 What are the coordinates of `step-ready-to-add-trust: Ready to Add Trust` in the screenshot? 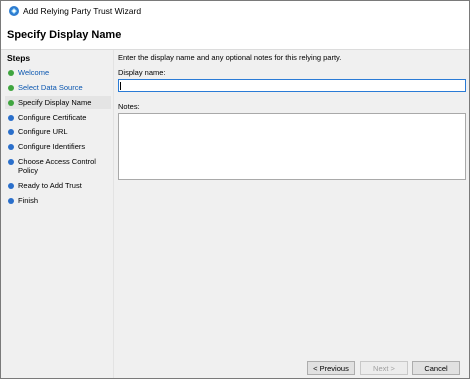 It's located at (58, 185).